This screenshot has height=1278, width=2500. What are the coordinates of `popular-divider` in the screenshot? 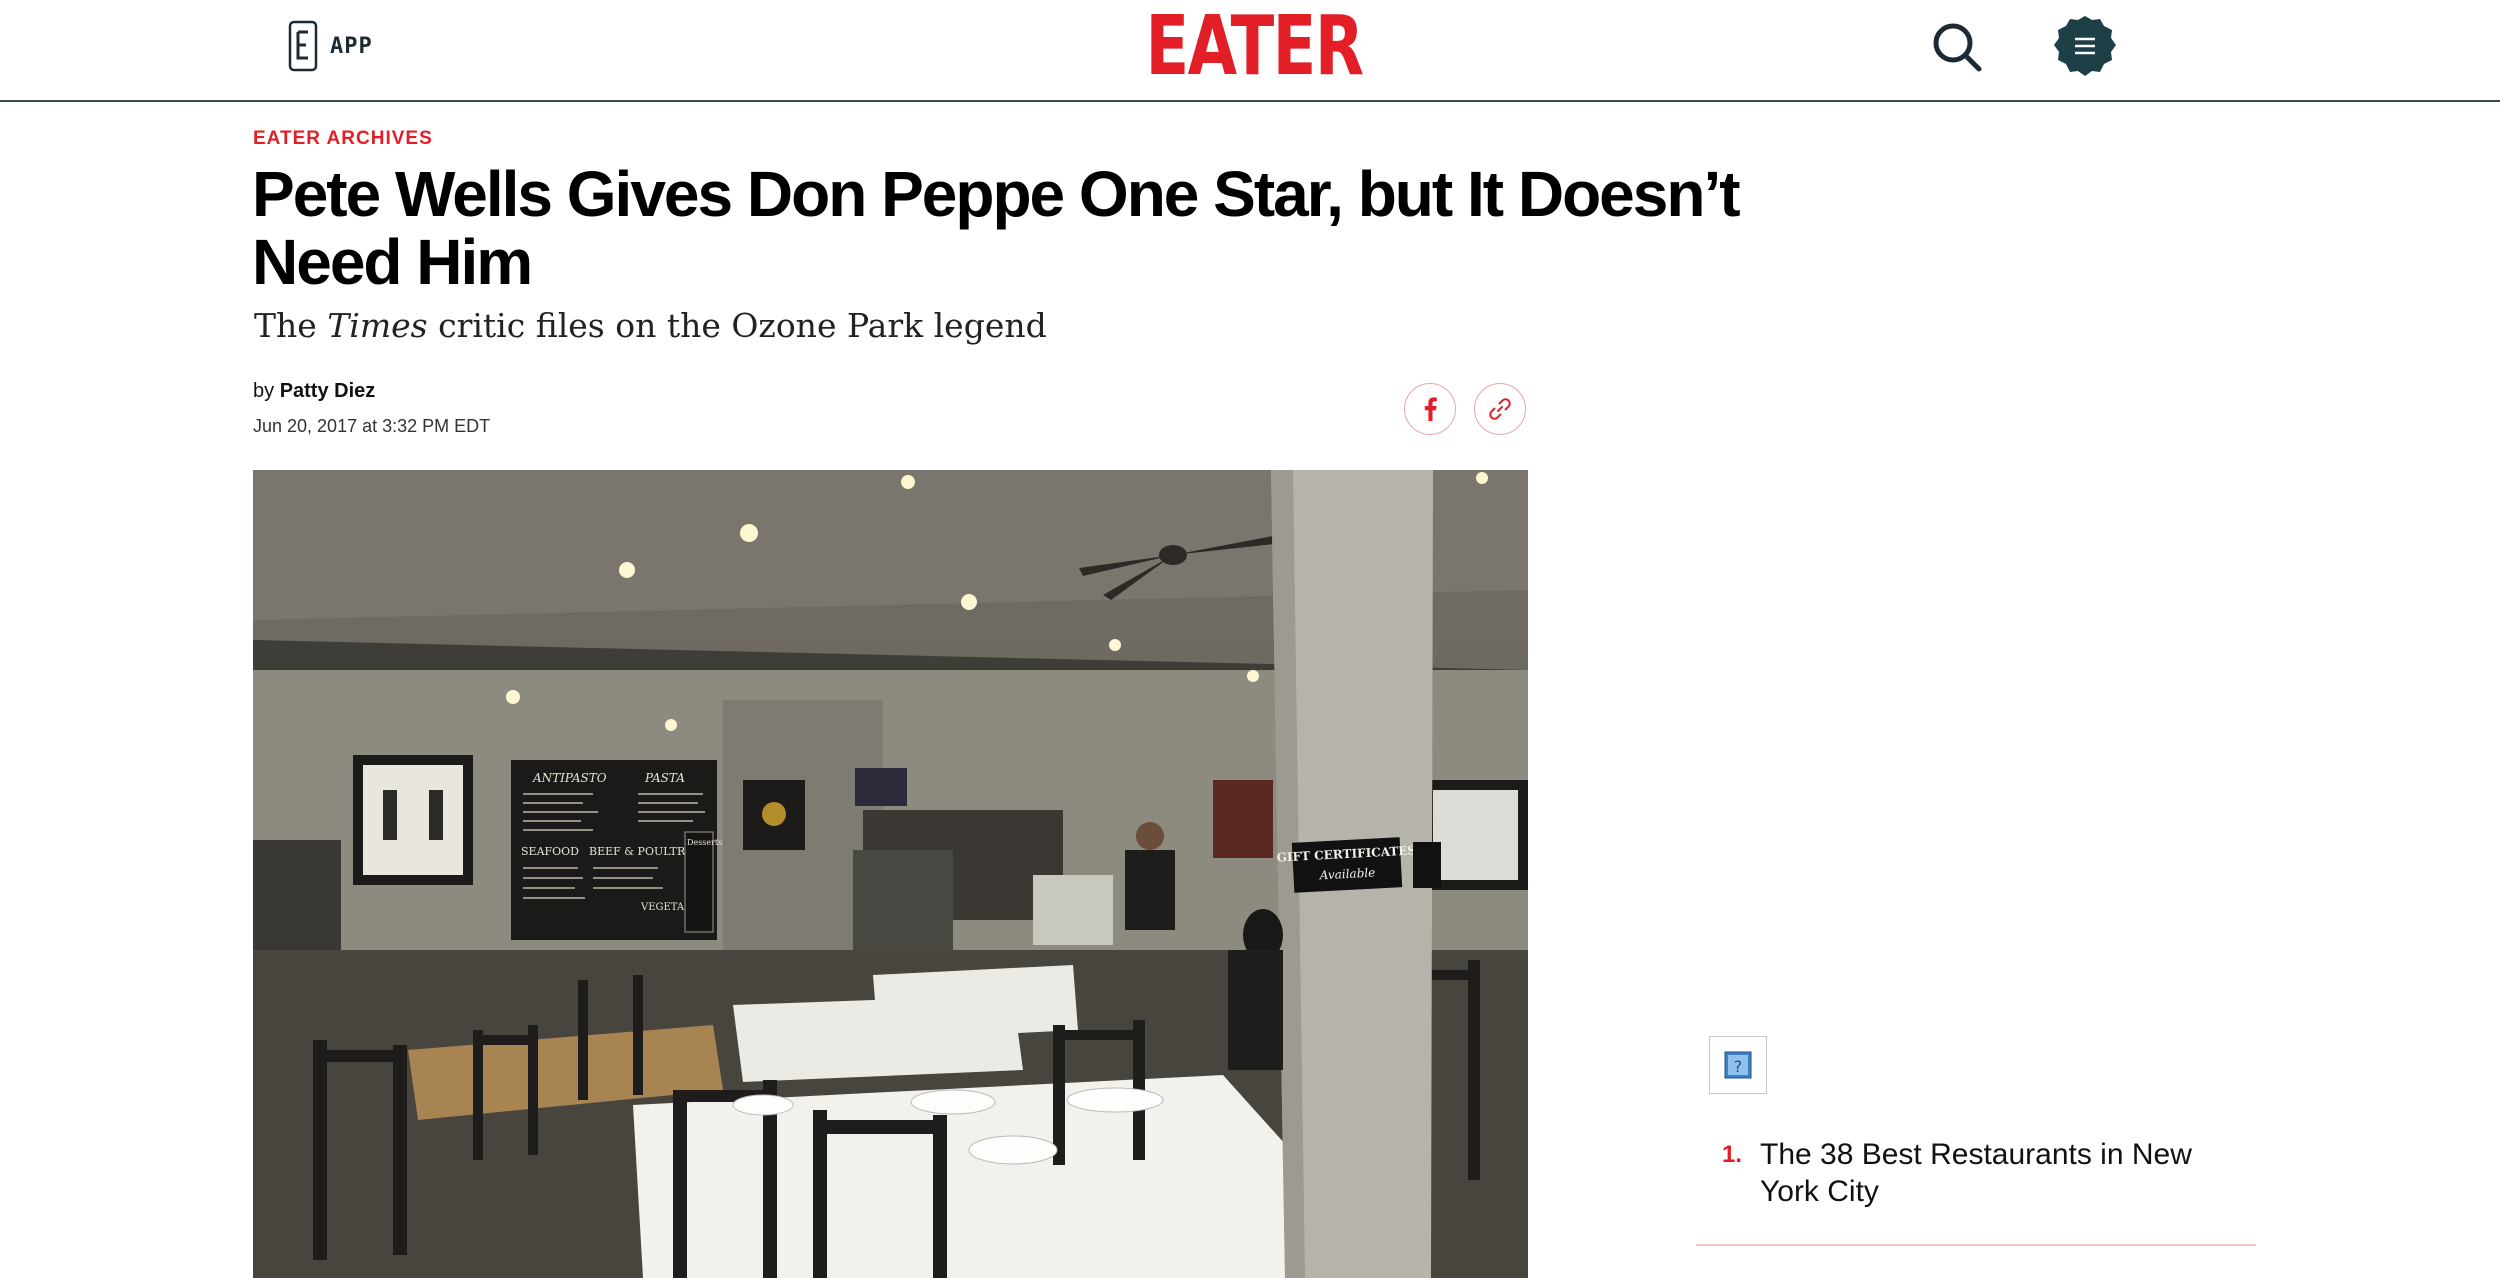 It's located at (1976, 1245).